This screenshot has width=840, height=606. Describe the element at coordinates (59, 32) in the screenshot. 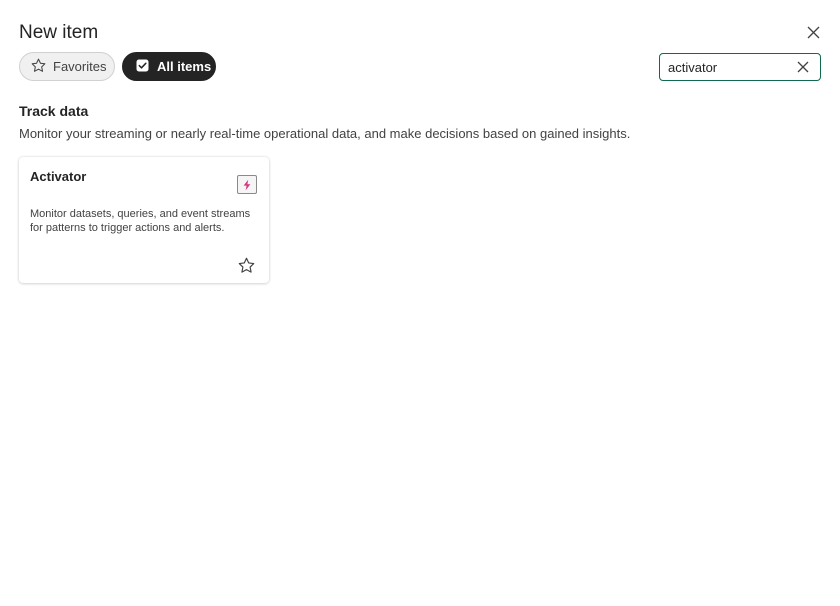

I see `dialog-title: New item` at that location.